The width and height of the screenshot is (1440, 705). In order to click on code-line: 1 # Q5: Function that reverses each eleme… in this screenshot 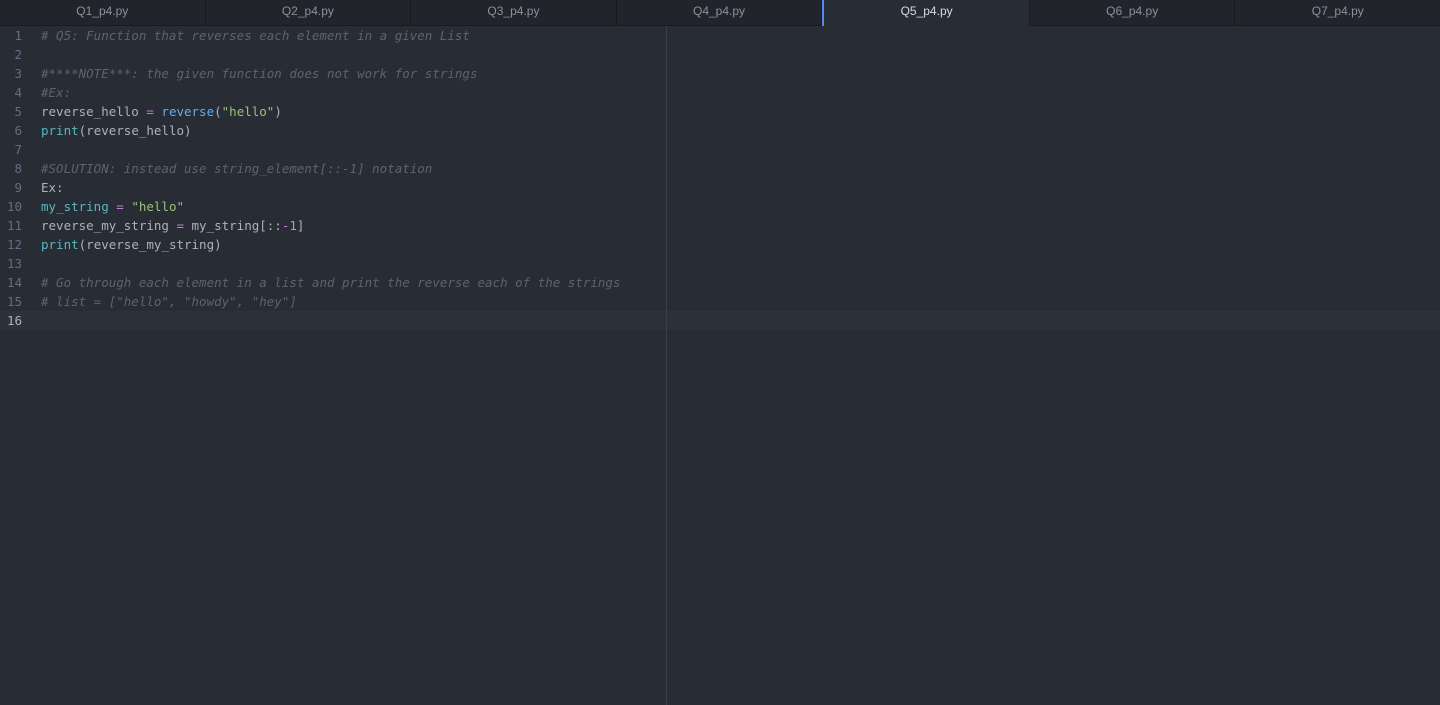, I will do `click(720, 35)`.